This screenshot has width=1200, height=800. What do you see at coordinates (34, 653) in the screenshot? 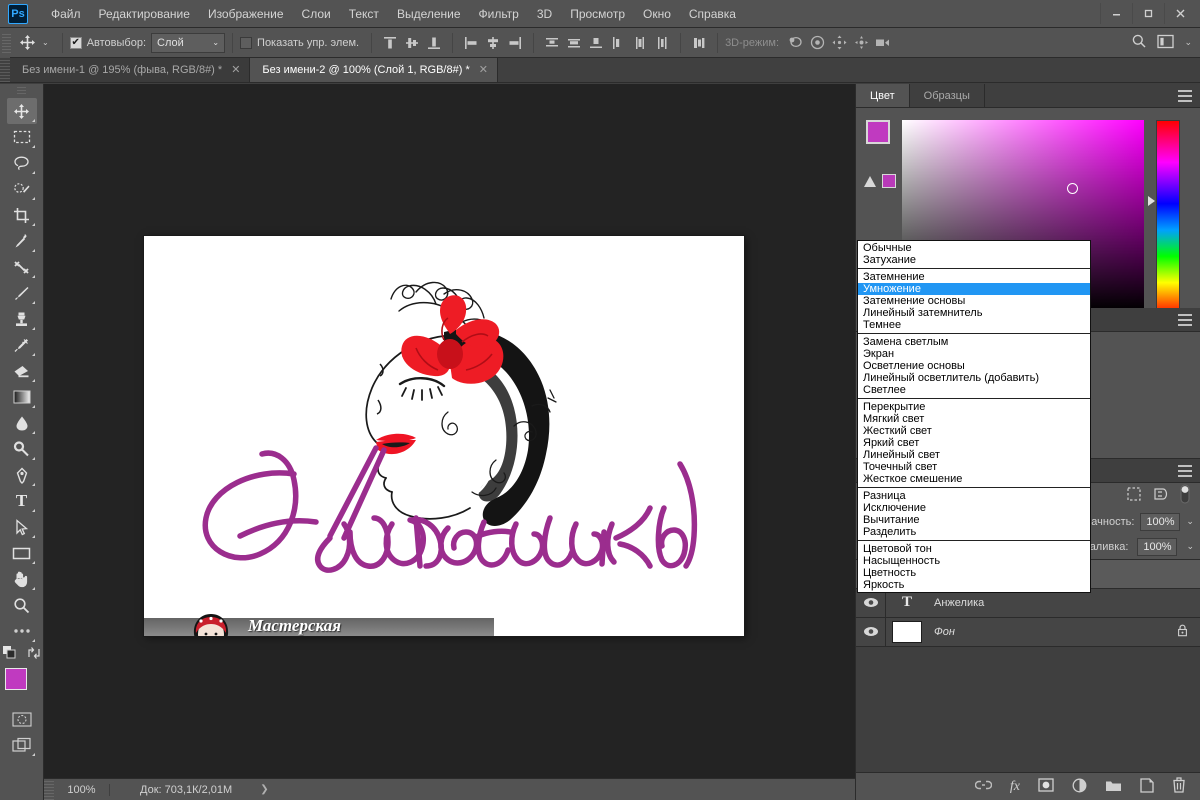
I see `swap-colors-icon` at bounding box center [34, 653].